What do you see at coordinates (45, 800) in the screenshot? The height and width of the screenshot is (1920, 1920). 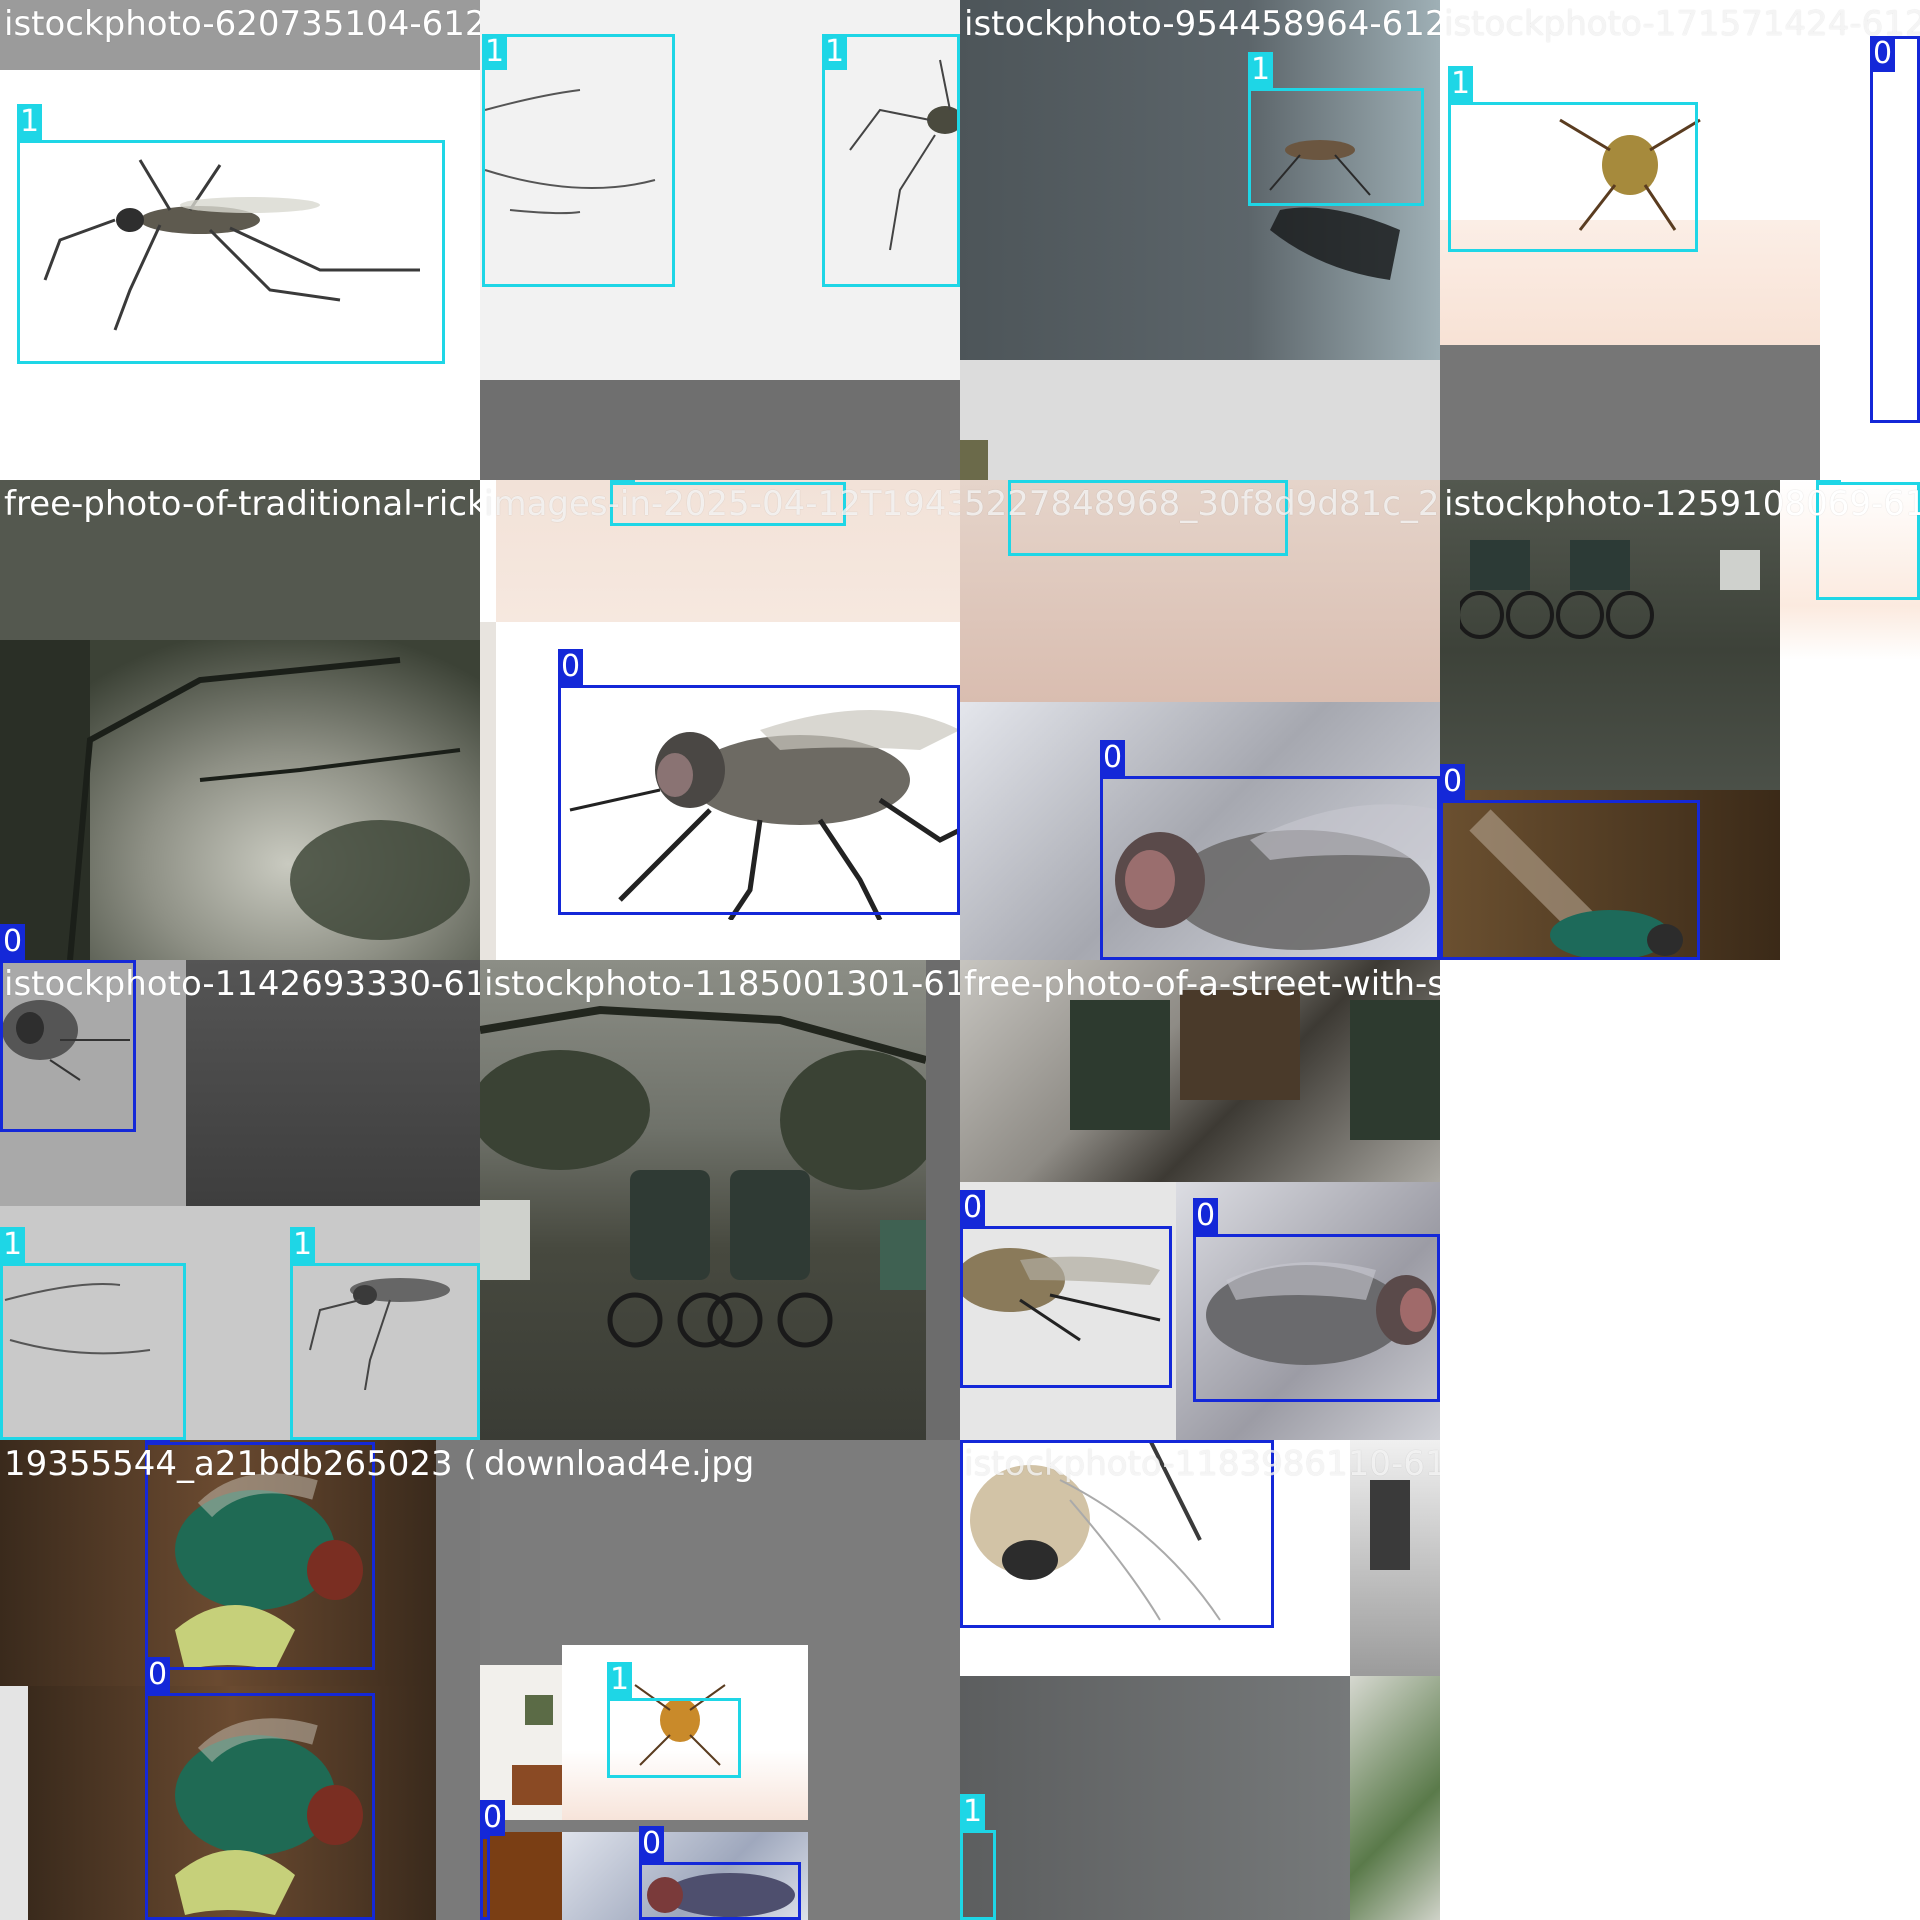 I see `photo-left-tree` at bounding box center [45, 800].